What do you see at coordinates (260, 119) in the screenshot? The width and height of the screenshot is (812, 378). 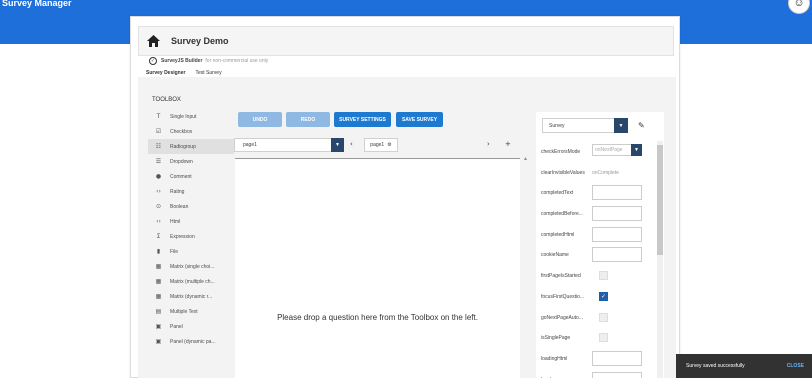 I see `undo-button: UNDO` at bounding box center [260, 119].